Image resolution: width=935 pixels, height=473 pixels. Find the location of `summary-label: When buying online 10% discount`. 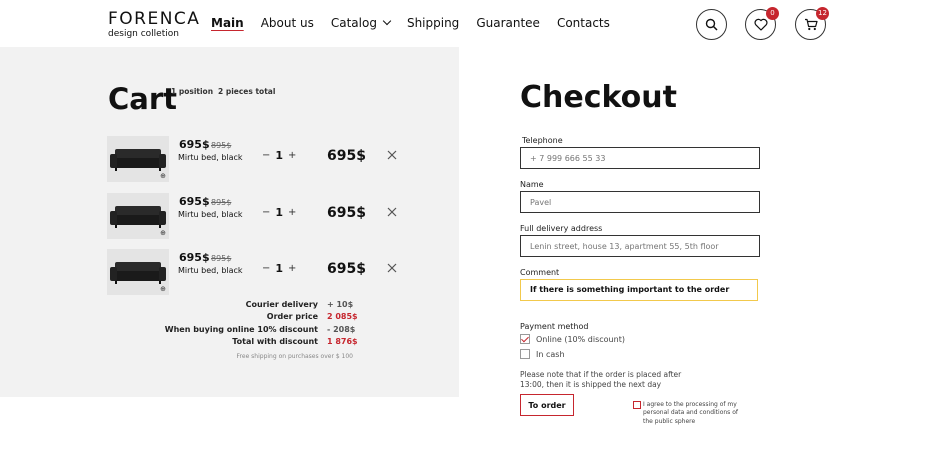

summary-label: When buying online 10% discount is located at coordinates (241, 329).